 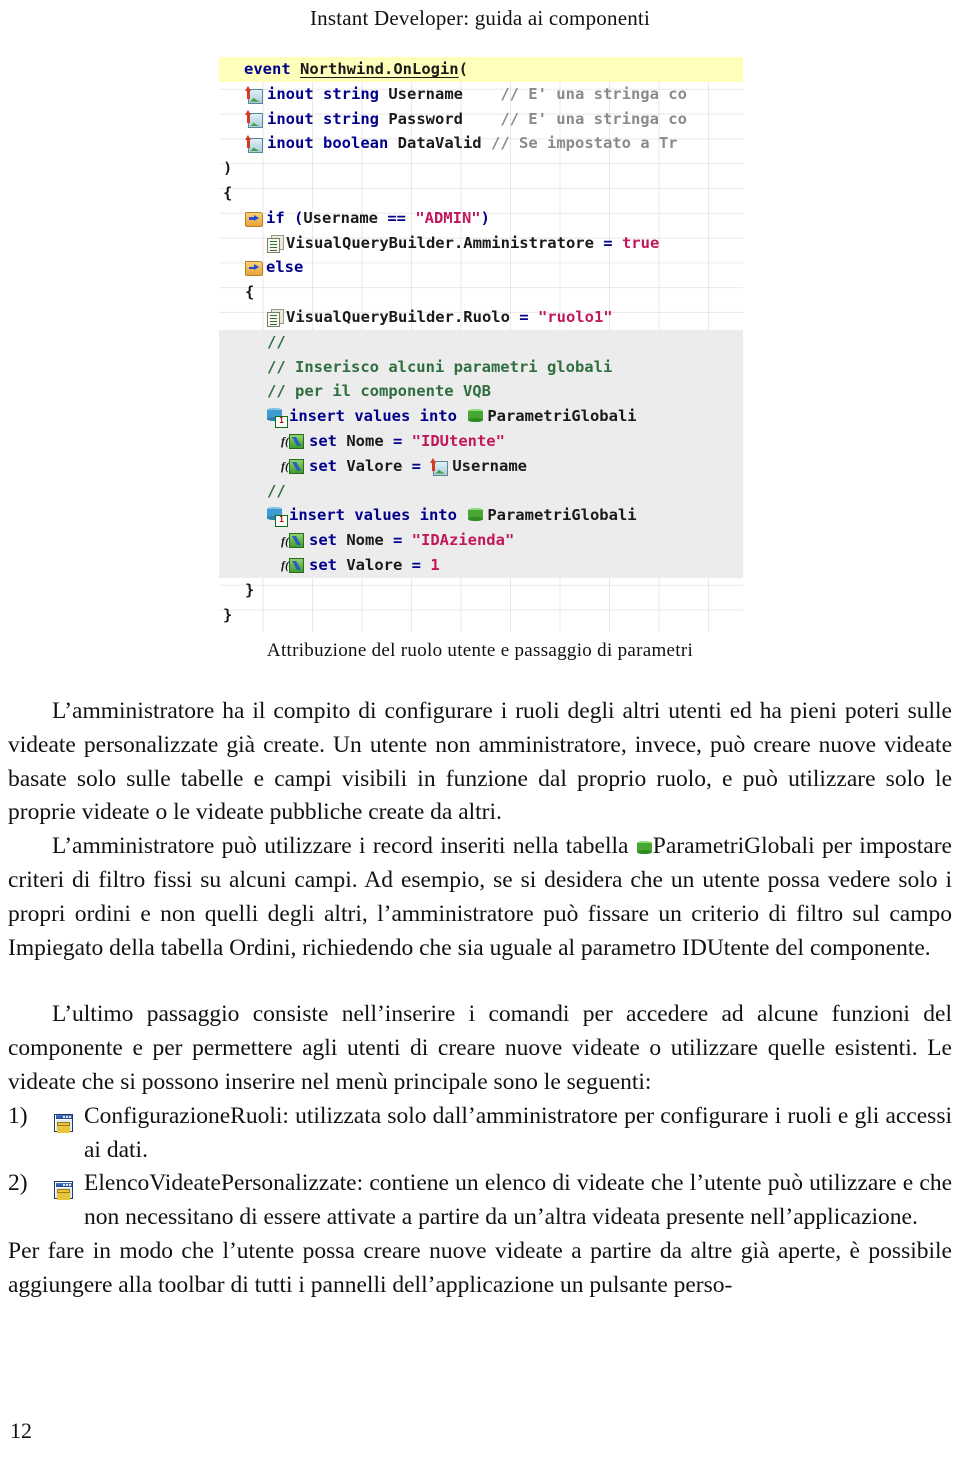 What do you see at coordinates (733, 846) in the screenshot?
I see `paragraph-2-table-name: ParametriGlobali` at bounding box center [733, 846].